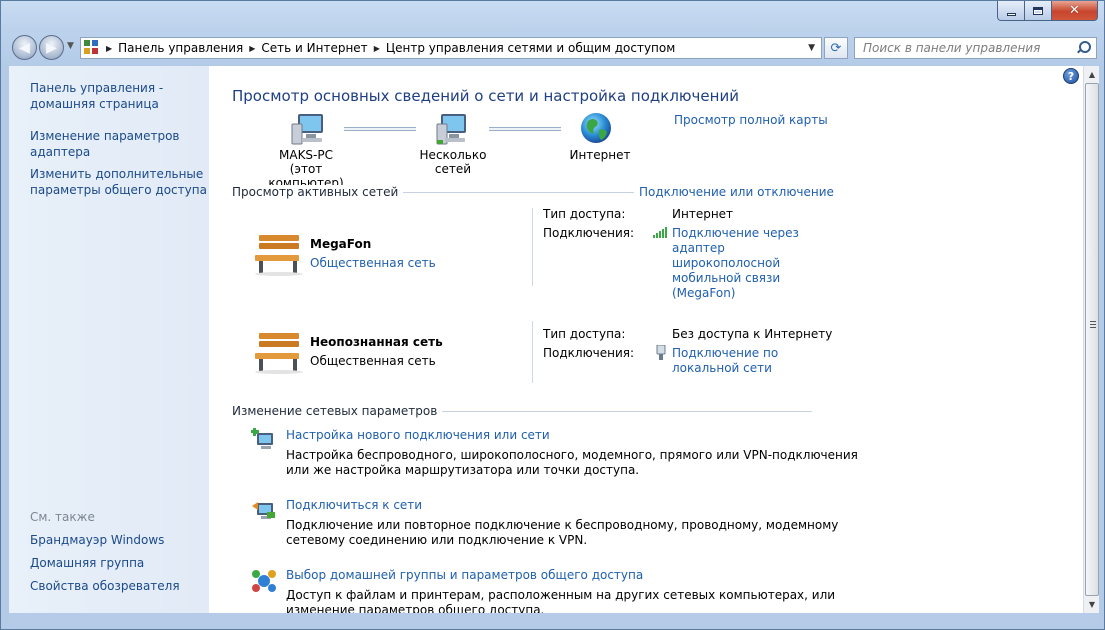 This screenshot has width=1105, height=630. Describe the element at coordinates (1093, 325) in the screenshot. I see `scroll-grip-icon` at that location.